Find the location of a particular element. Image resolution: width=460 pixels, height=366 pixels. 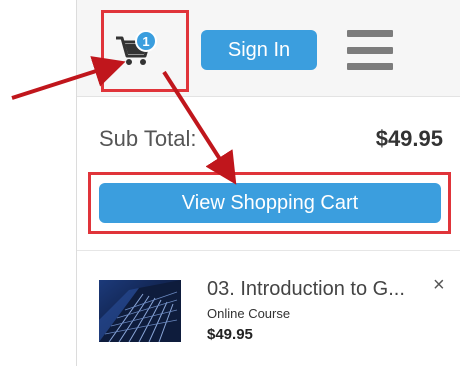

sign-in-button: Sign In is located at coordinates (259, 50).